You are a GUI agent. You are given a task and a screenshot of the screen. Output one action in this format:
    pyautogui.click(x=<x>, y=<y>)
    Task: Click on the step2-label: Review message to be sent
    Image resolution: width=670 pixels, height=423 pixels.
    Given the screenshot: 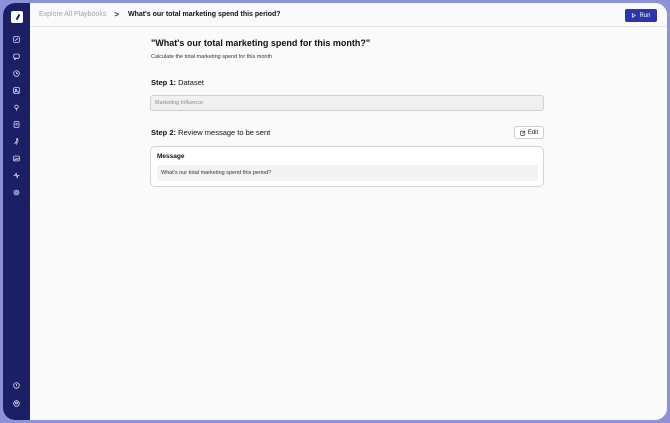 What is the action you would take?
    pyautogui.click(x=223, y=132)
    